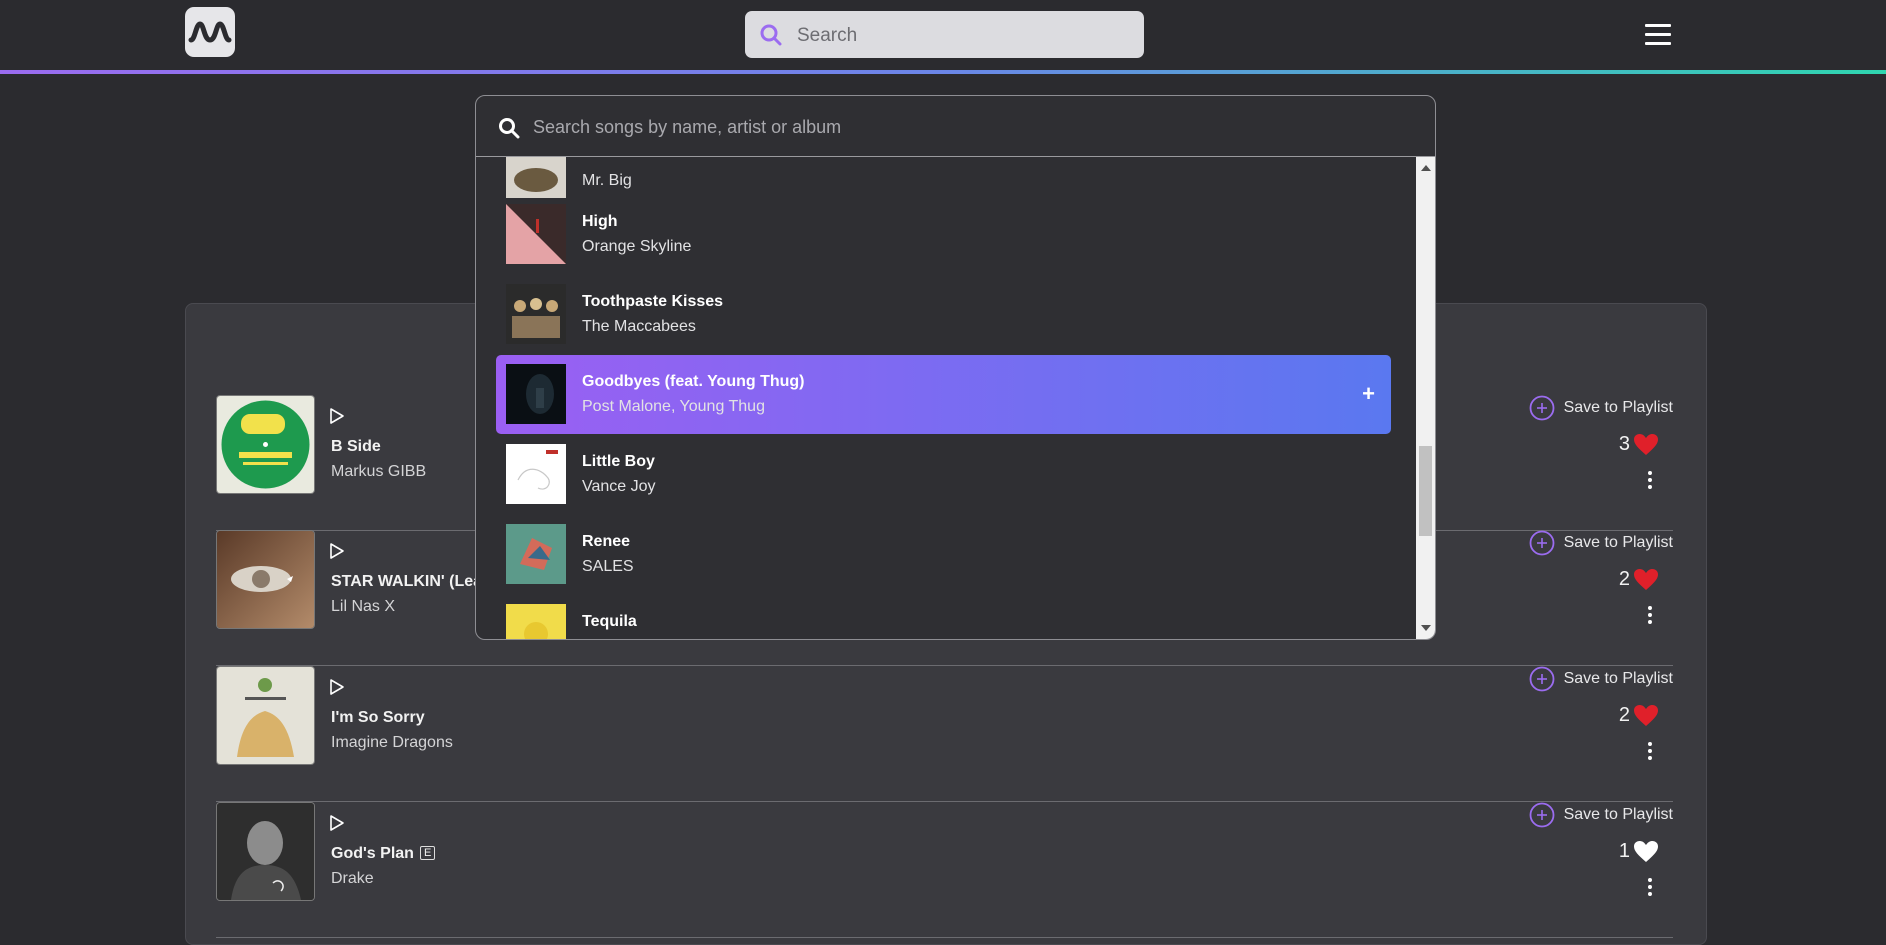 Image resolution: width=1886 pixels, height=945 pixels. Describe the element at coordinates (943, 617) in the screenshot. I see `search-result-item: Tequila` at that location.